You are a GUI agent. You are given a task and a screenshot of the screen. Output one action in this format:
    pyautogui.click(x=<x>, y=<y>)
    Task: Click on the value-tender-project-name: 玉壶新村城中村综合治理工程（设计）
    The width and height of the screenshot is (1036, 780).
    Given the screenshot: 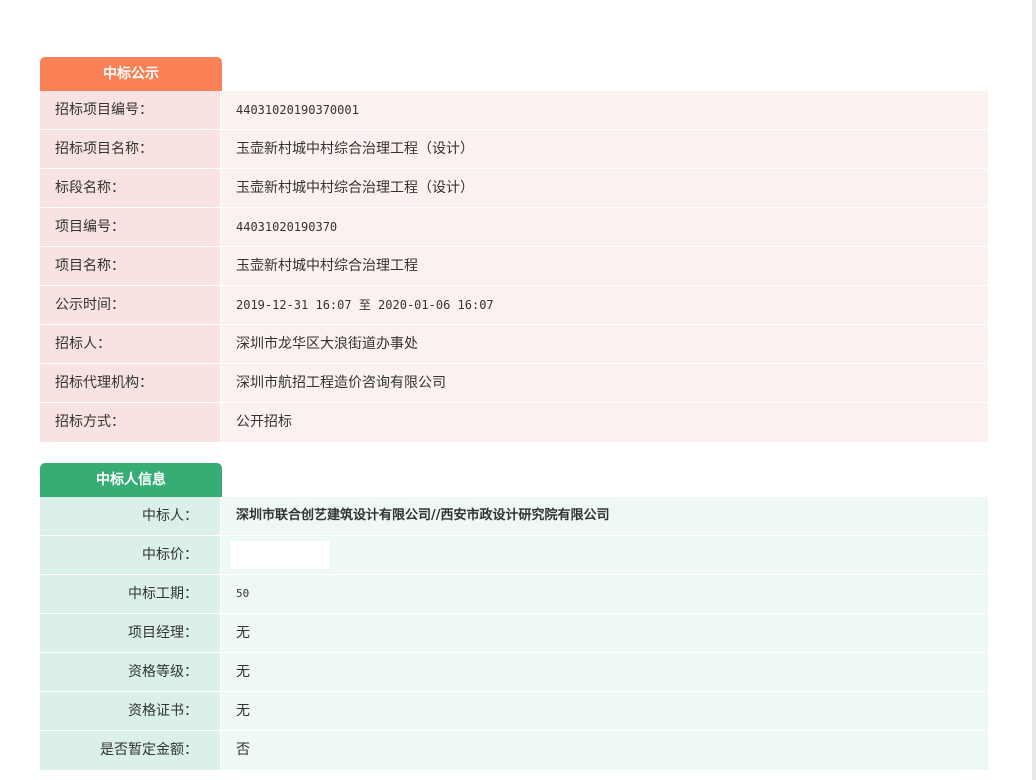 What is the action you would take?
    pyautogui.click(x=604, y=149)
    